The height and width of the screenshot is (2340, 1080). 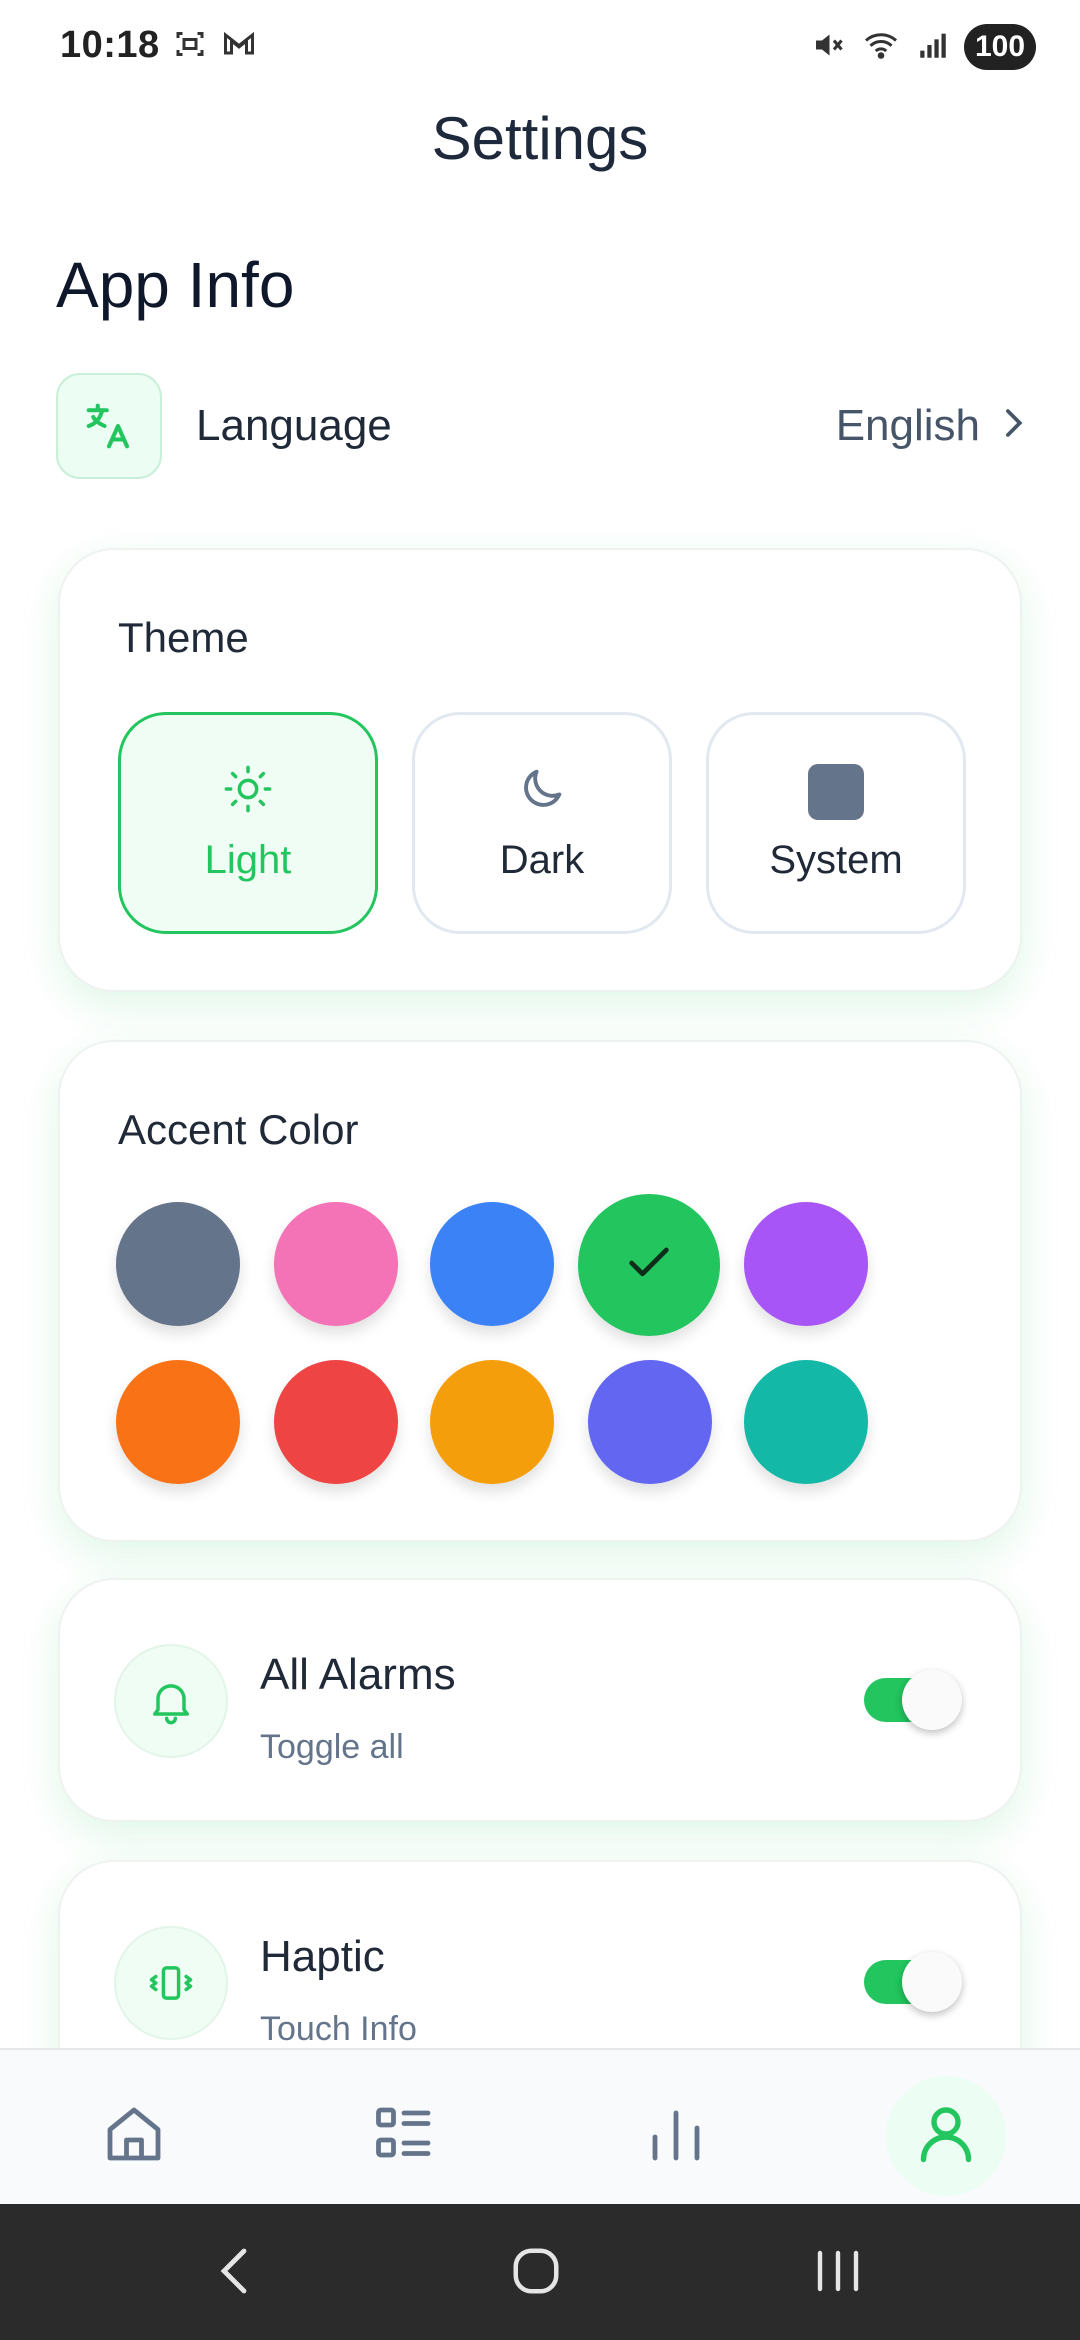 What do you see at coordinates (540, 48) in the screenshot?
I see `status-bar: 10:18 100` at bounding box center [540, 48].